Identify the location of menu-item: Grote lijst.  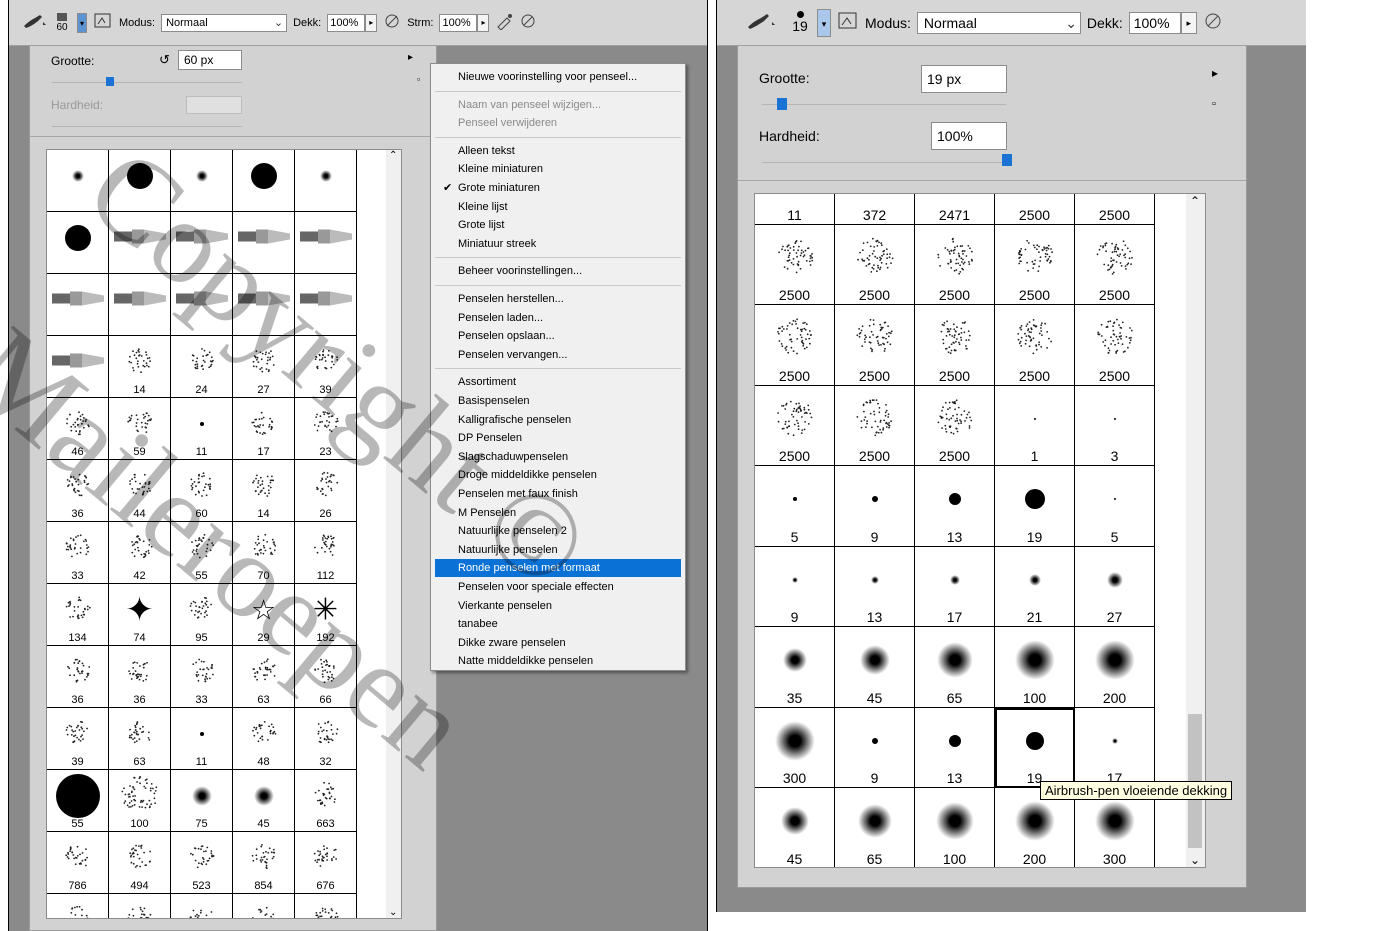
(558, 225).